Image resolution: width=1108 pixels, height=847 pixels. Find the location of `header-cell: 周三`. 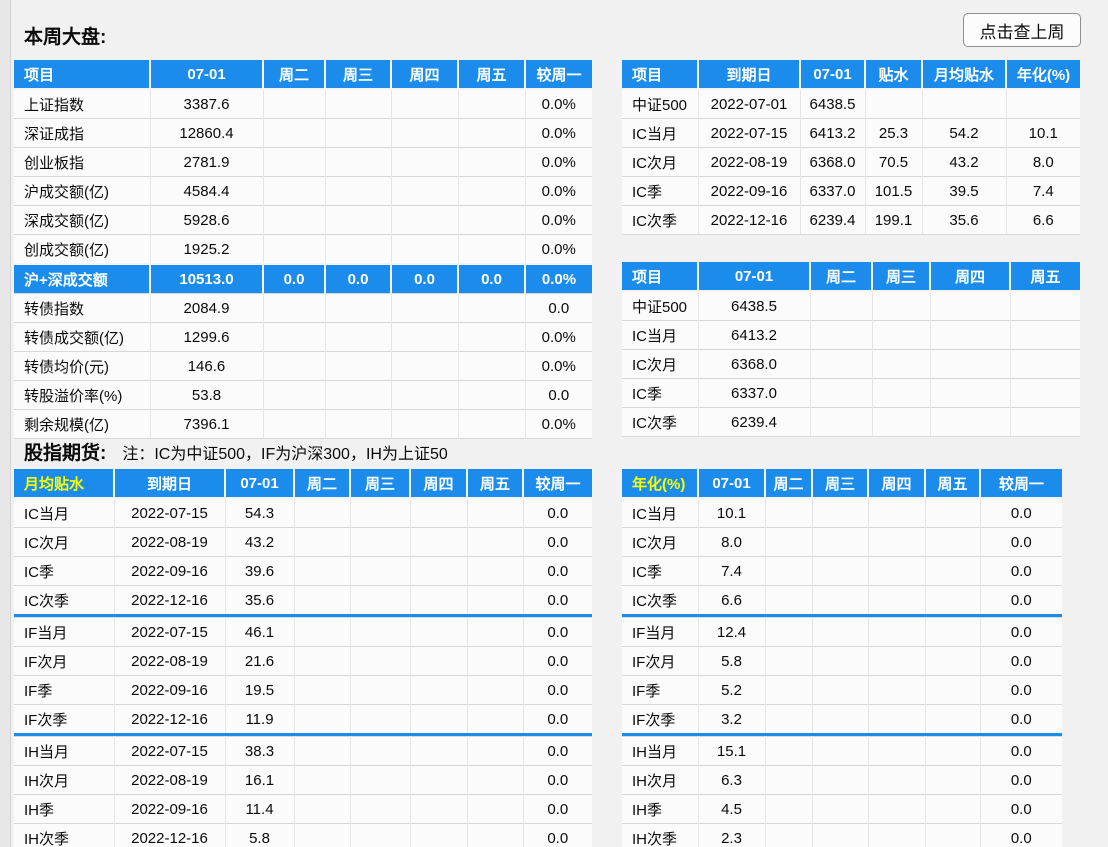

header-cell: 周三 is located at coordinates (358, 75).